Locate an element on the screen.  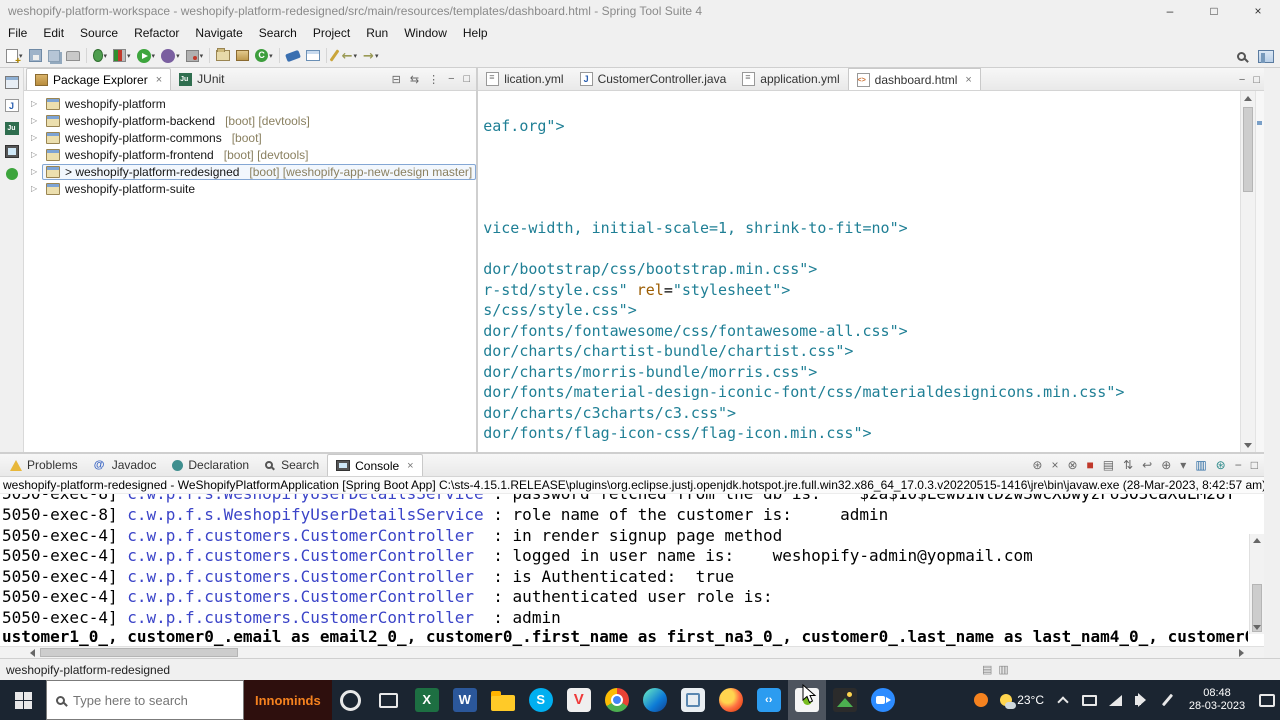
word-button is located at coordinates (465, 700).